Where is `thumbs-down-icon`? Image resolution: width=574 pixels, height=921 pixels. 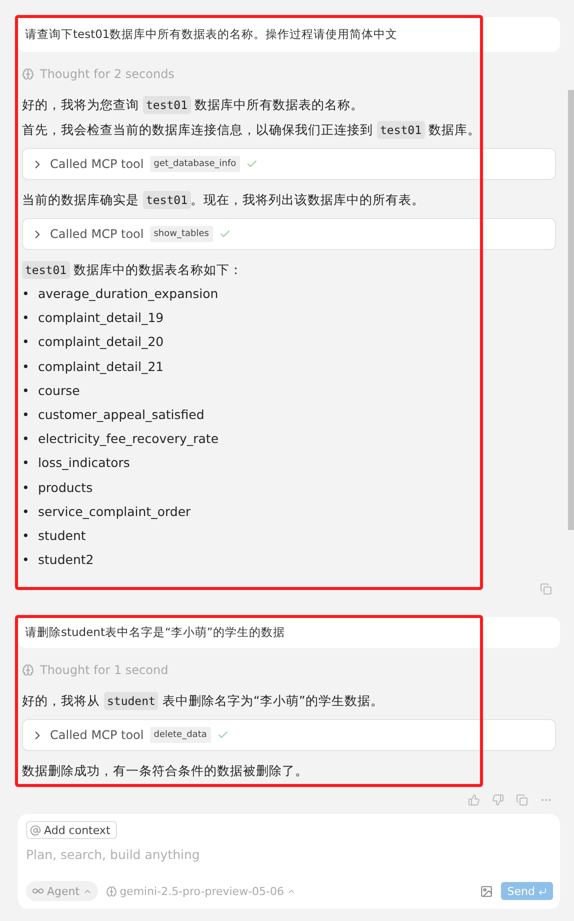 thumbs-down-icon is located at coordinates (498, 800).